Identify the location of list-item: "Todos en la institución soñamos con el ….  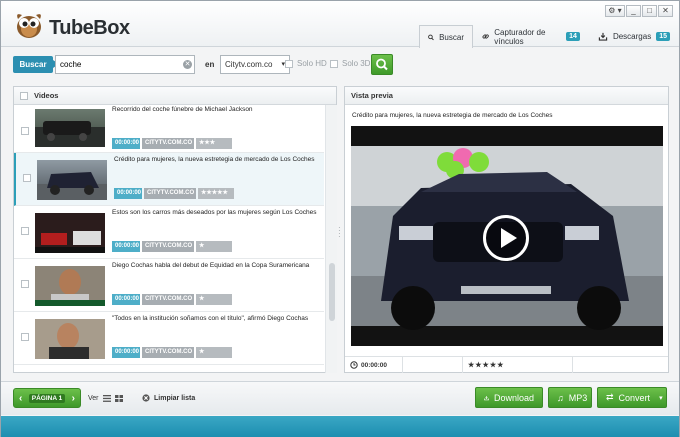
(169, 338).